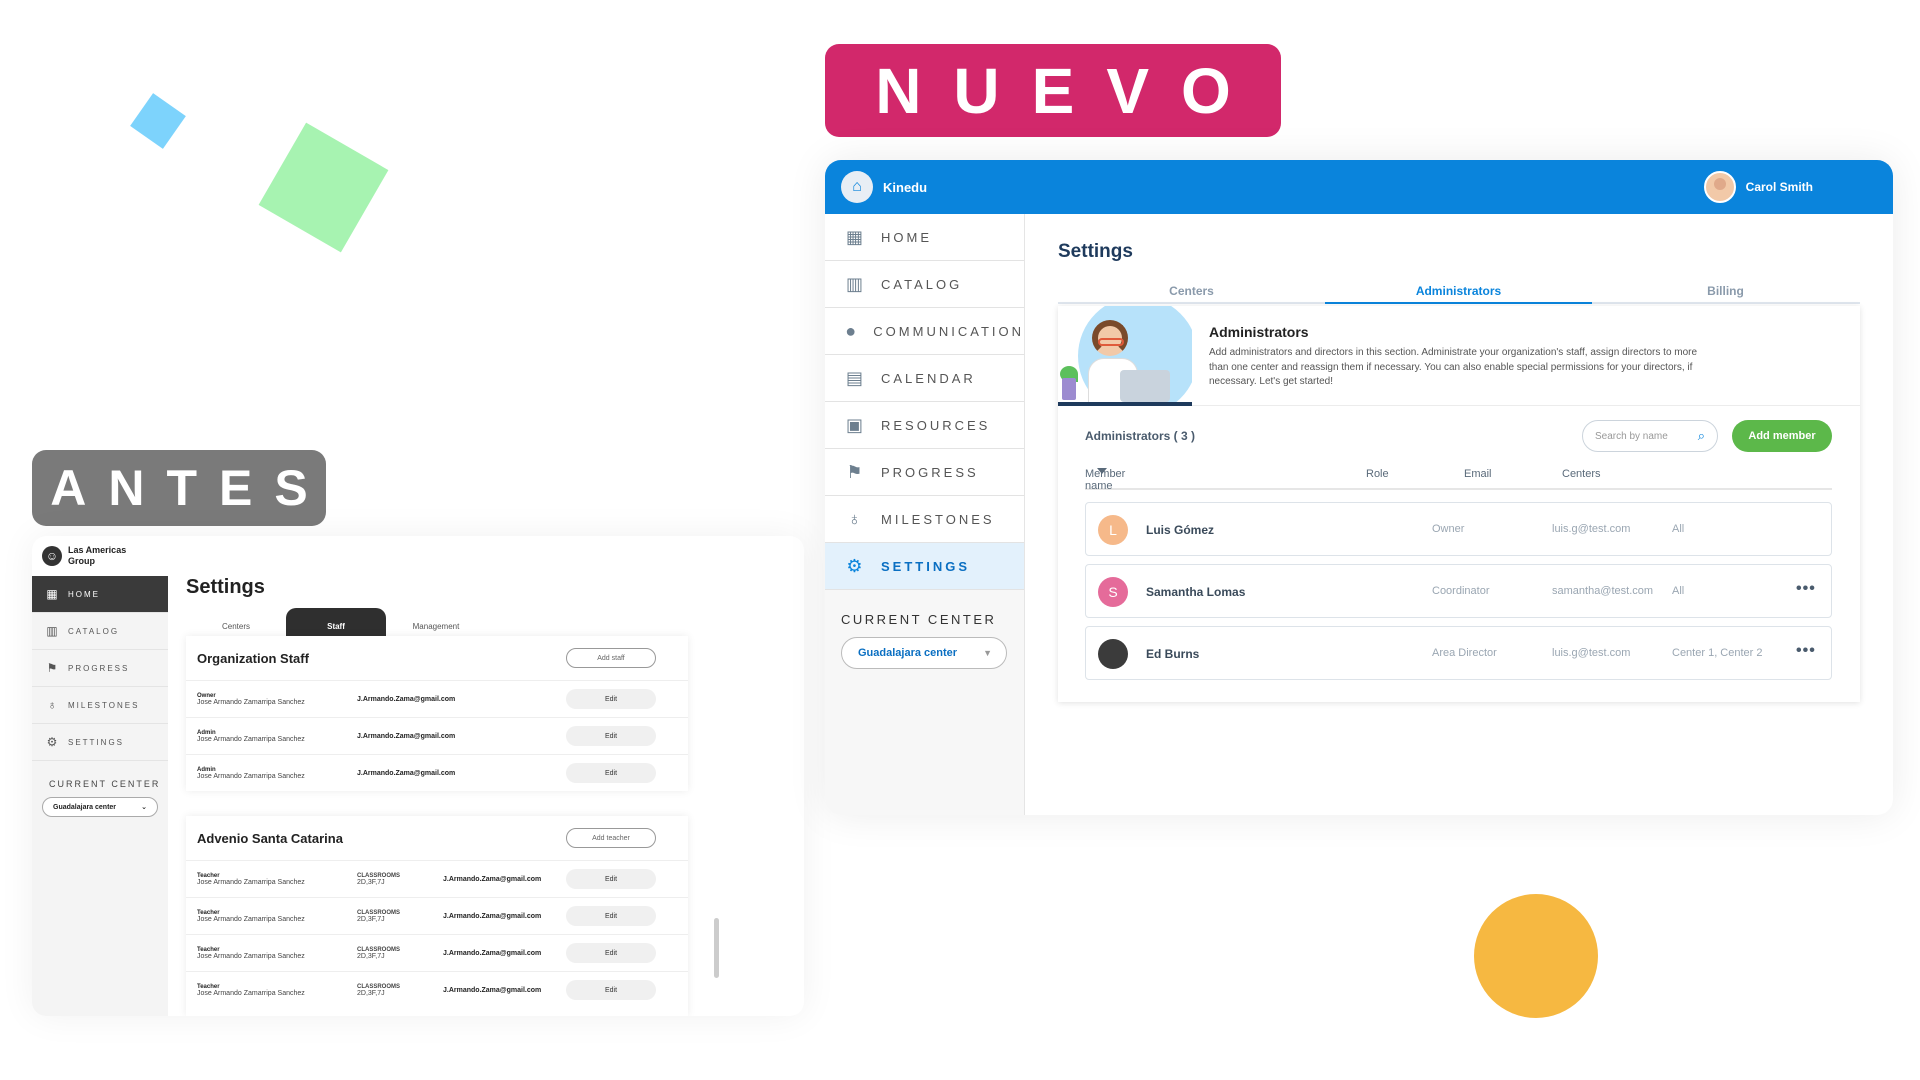 The width and height of the screenshot is (1920, 1080). Describe the element at coordinates (144, 807) in the screenshot. I see `chevron-down-icon: ⌄` at that location.